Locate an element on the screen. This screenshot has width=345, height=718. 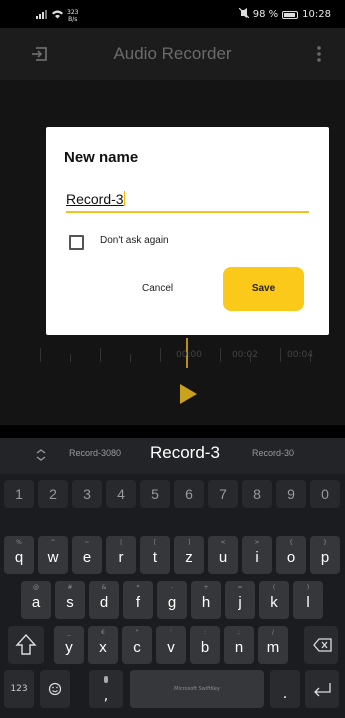
key-secondary-label: { is located at coordinates (291, 542).